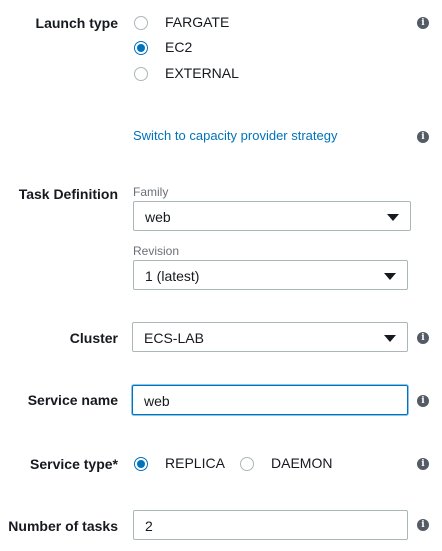 The image size is (442, 551). I want to click on task-definition-label: Task Definition, so click(68, 194).